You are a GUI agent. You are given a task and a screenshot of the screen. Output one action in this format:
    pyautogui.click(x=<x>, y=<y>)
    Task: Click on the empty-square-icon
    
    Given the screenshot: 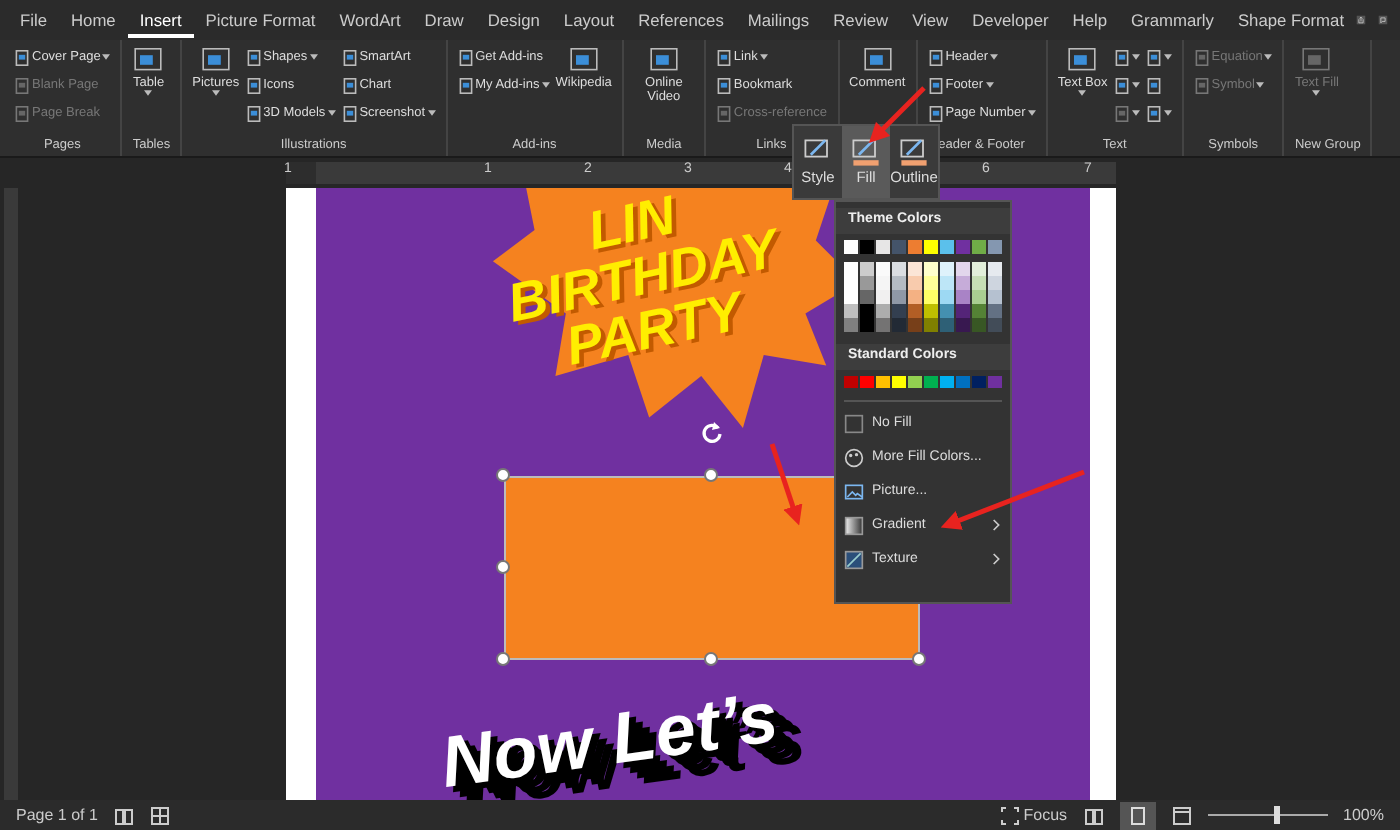 What is the action you would take?
    pyautogui.click(x=854, y=423)
    